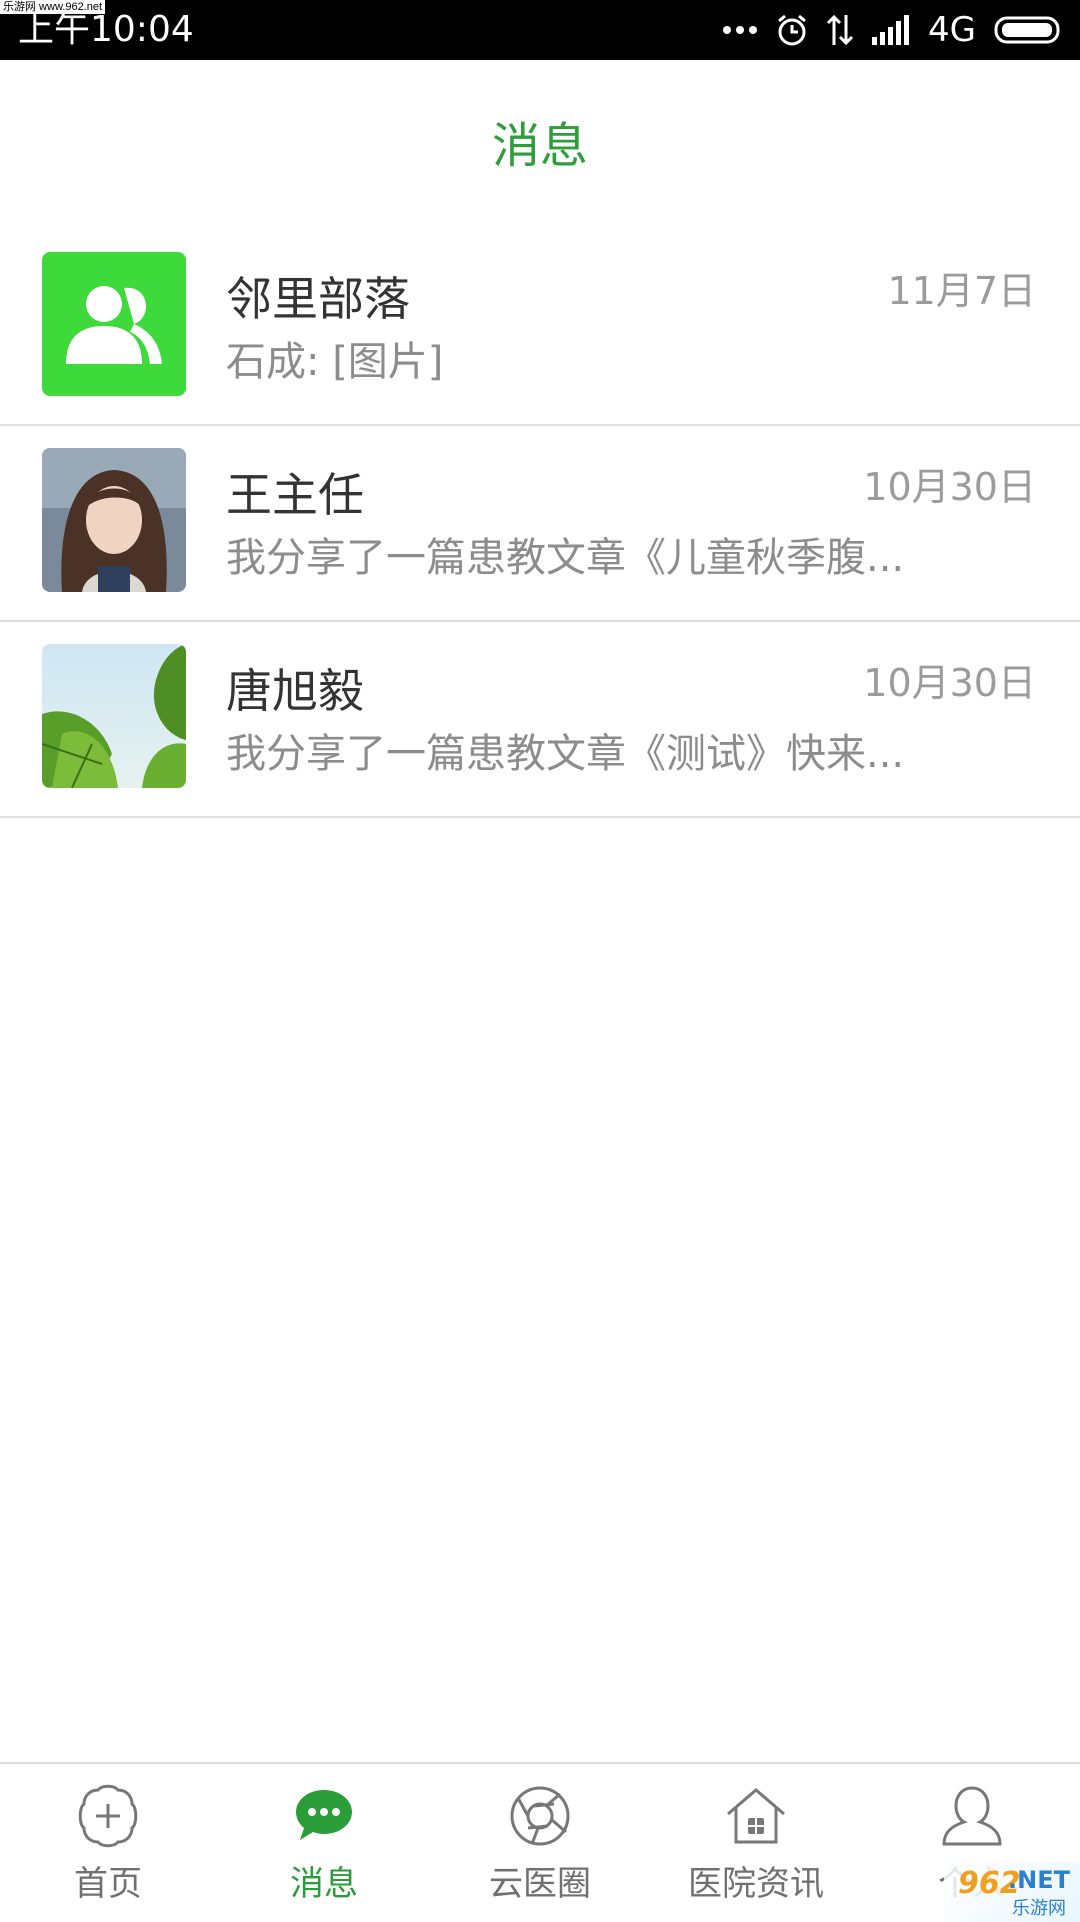 The image size is (1080, 1922). Describe the element at coordinates (324, 1843) in the screenshot. I see `tab-messages: 消息` at that location.